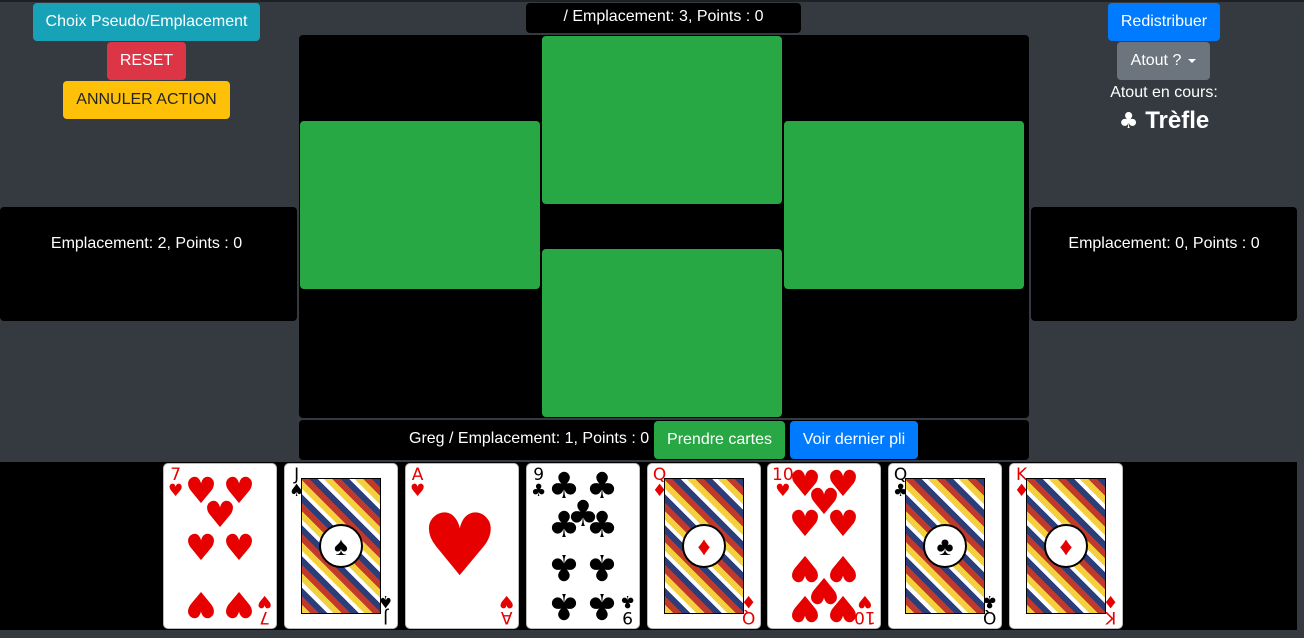  I want to click on hand-card: Q ♦ Q ♦ ♦, so click(704, 546).